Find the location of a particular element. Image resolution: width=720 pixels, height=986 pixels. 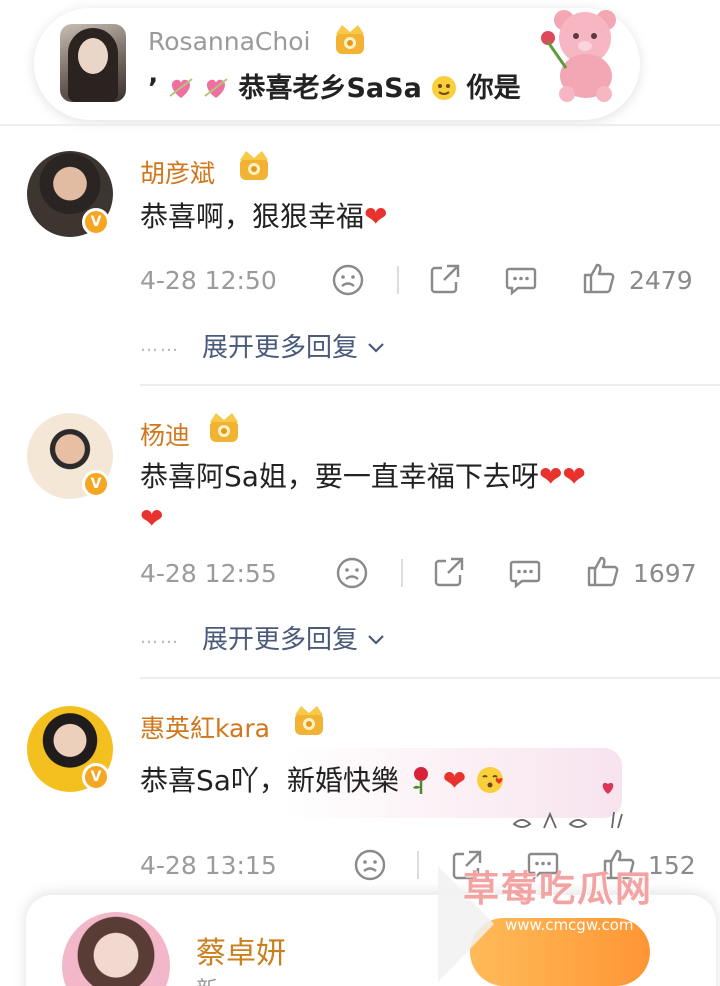

kissing-face-icon is located at coordinates (490, 780).